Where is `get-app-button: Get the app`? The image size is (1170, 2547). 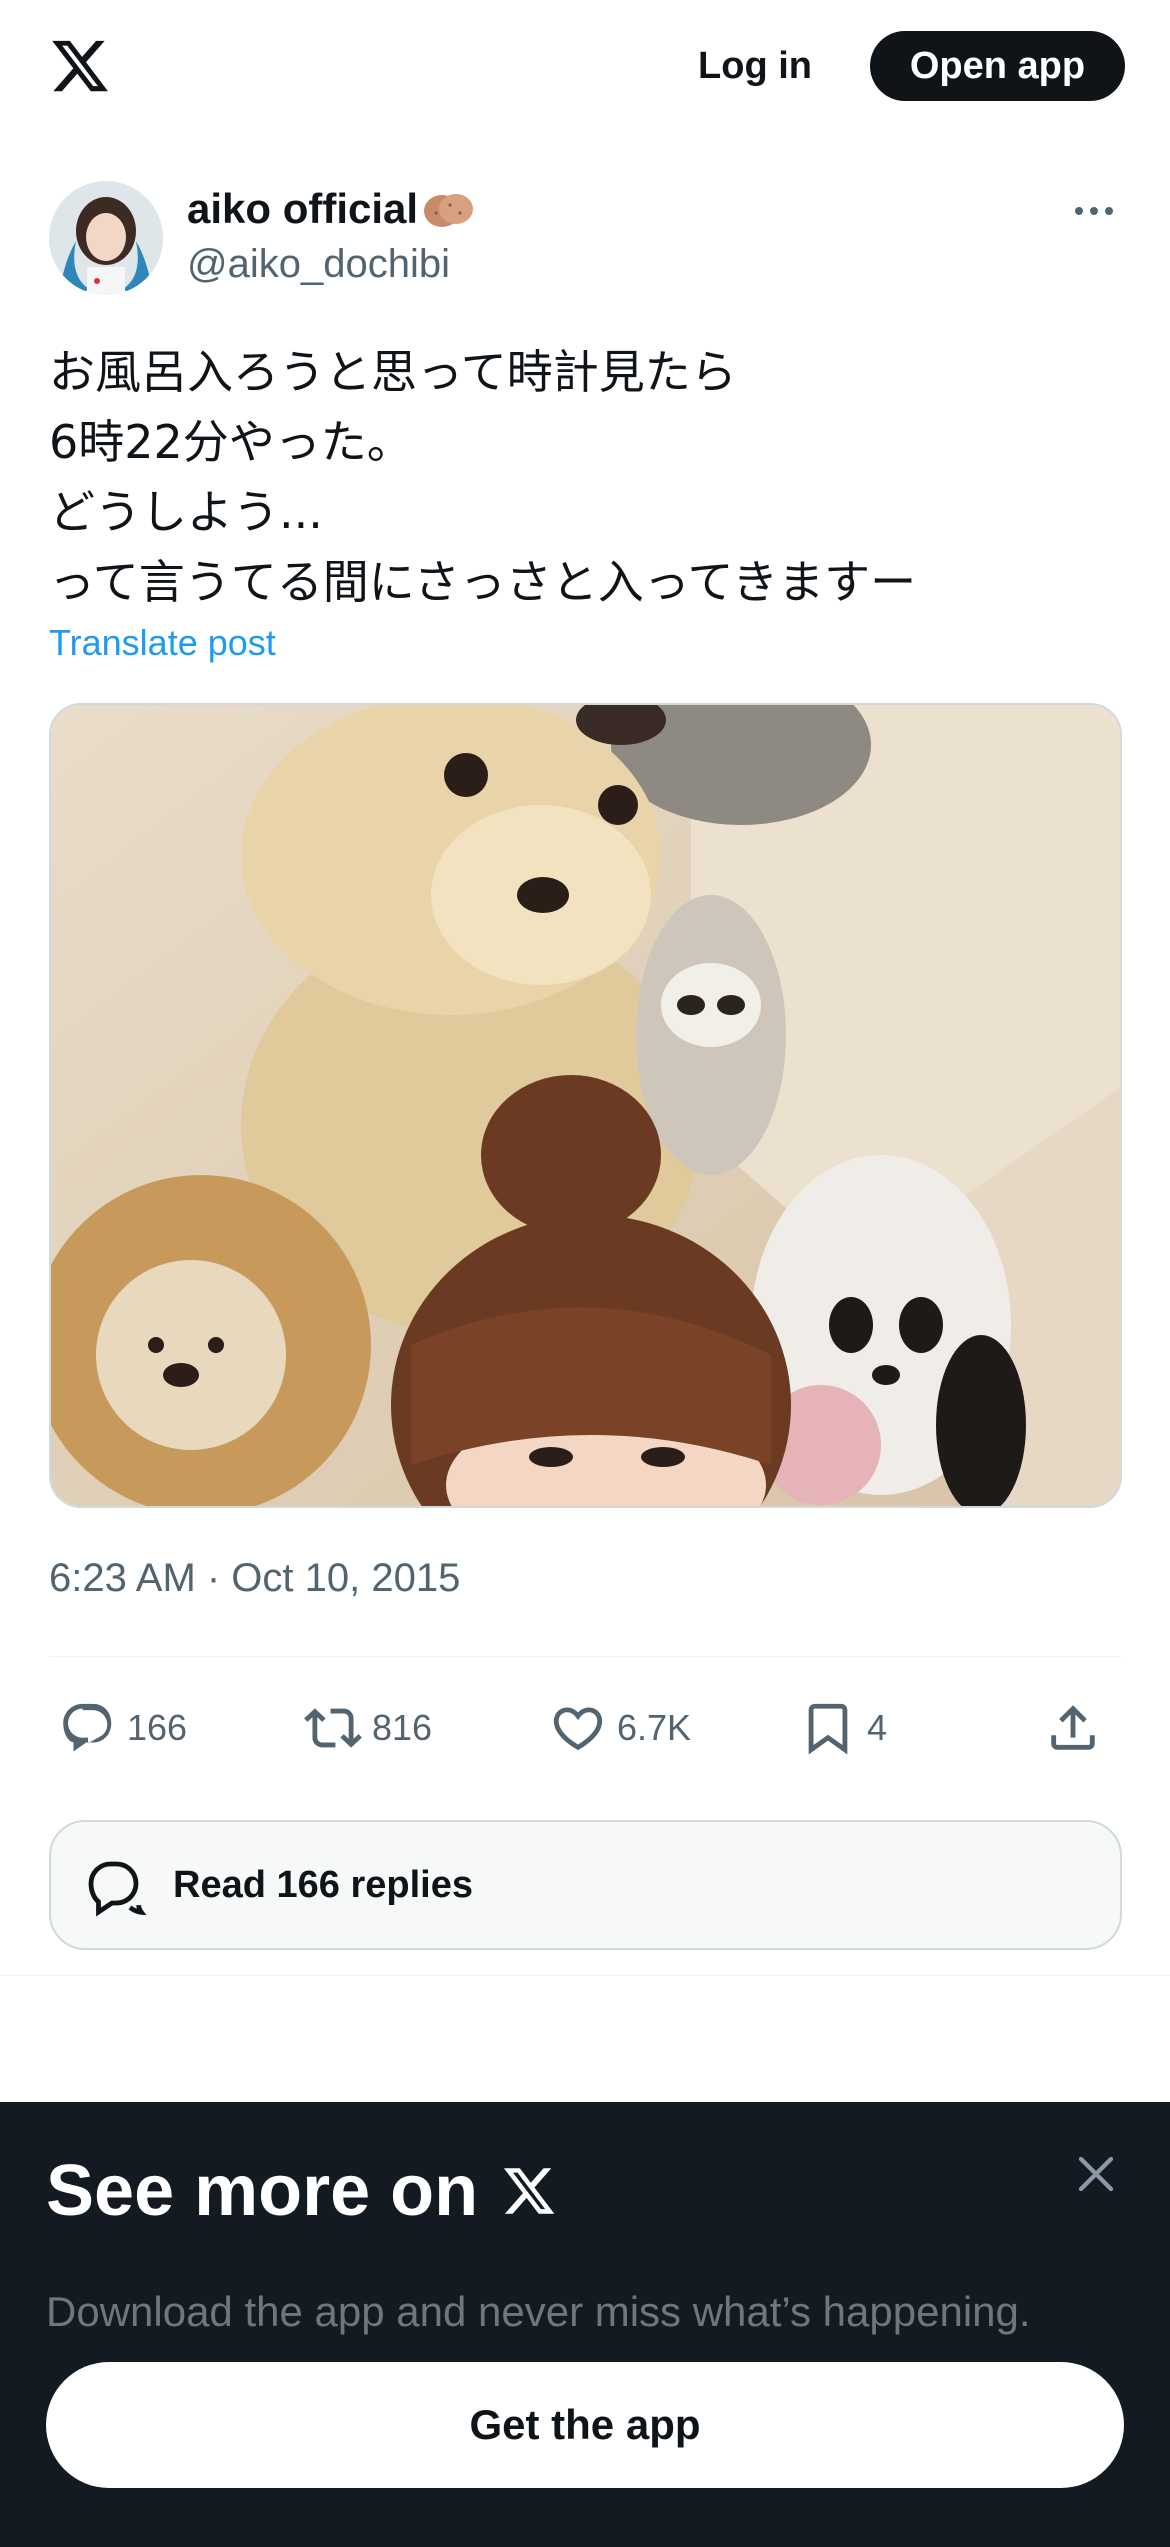
get-app-button: Get the app is located at coordinates (585, 2425).